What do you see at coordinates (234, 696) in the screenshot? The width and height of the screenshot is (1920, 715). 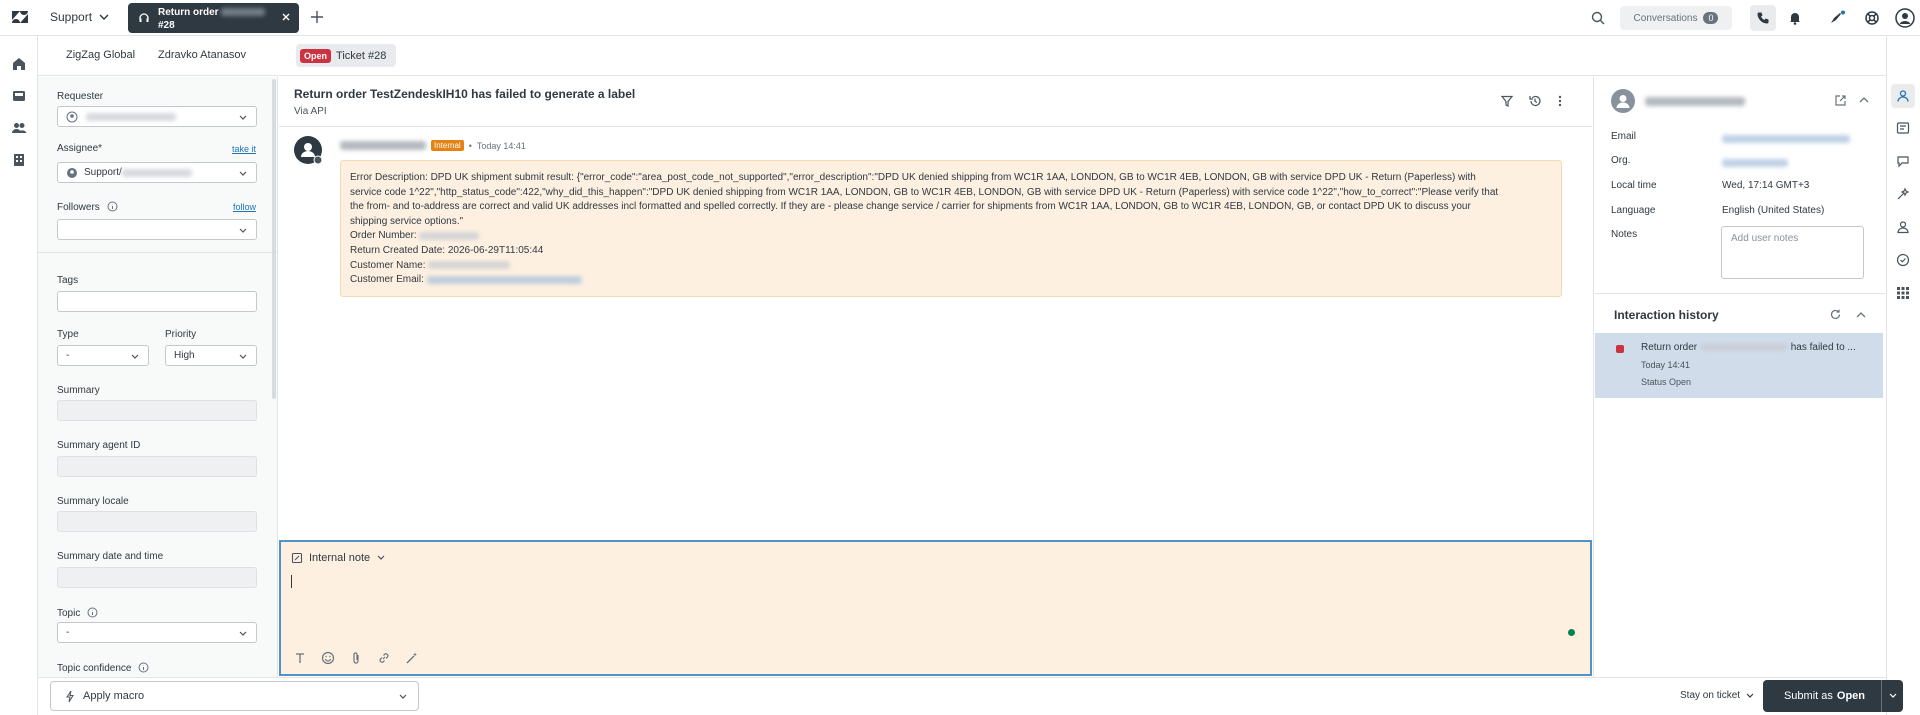 I see `apply-macro-dropdown: Apply macro` at bounding box center [234, 696].